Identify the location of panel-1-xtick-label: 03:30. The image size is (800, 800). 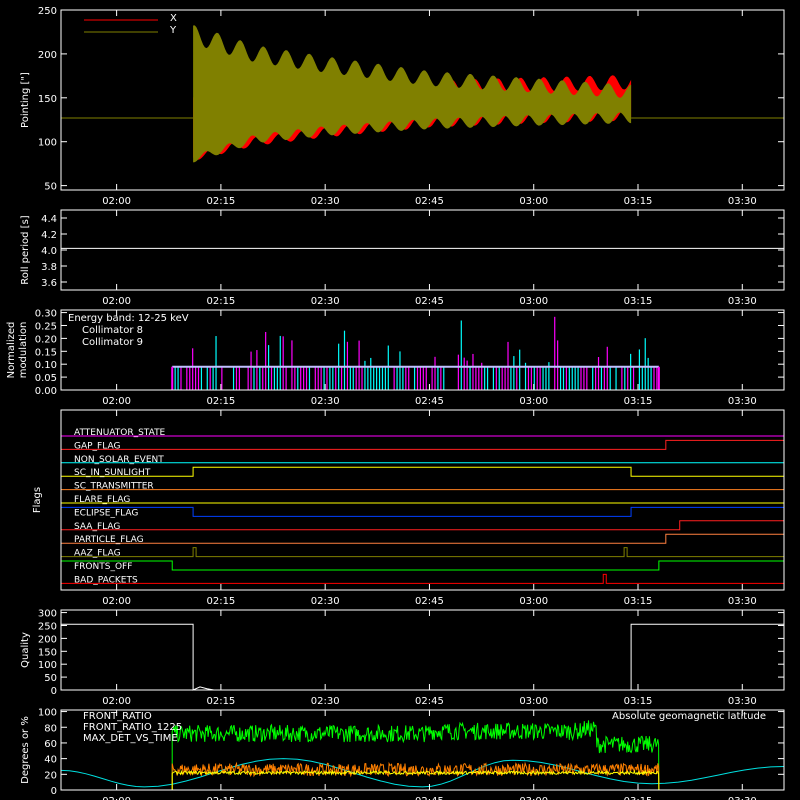
(742, 301).